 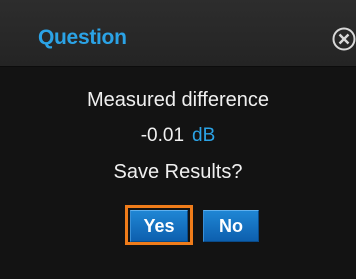 What do you see at coordinates (178, 100) in the screenshot?
I see `message-measured-difference: Measured difference` at bounding box center [178, 100].